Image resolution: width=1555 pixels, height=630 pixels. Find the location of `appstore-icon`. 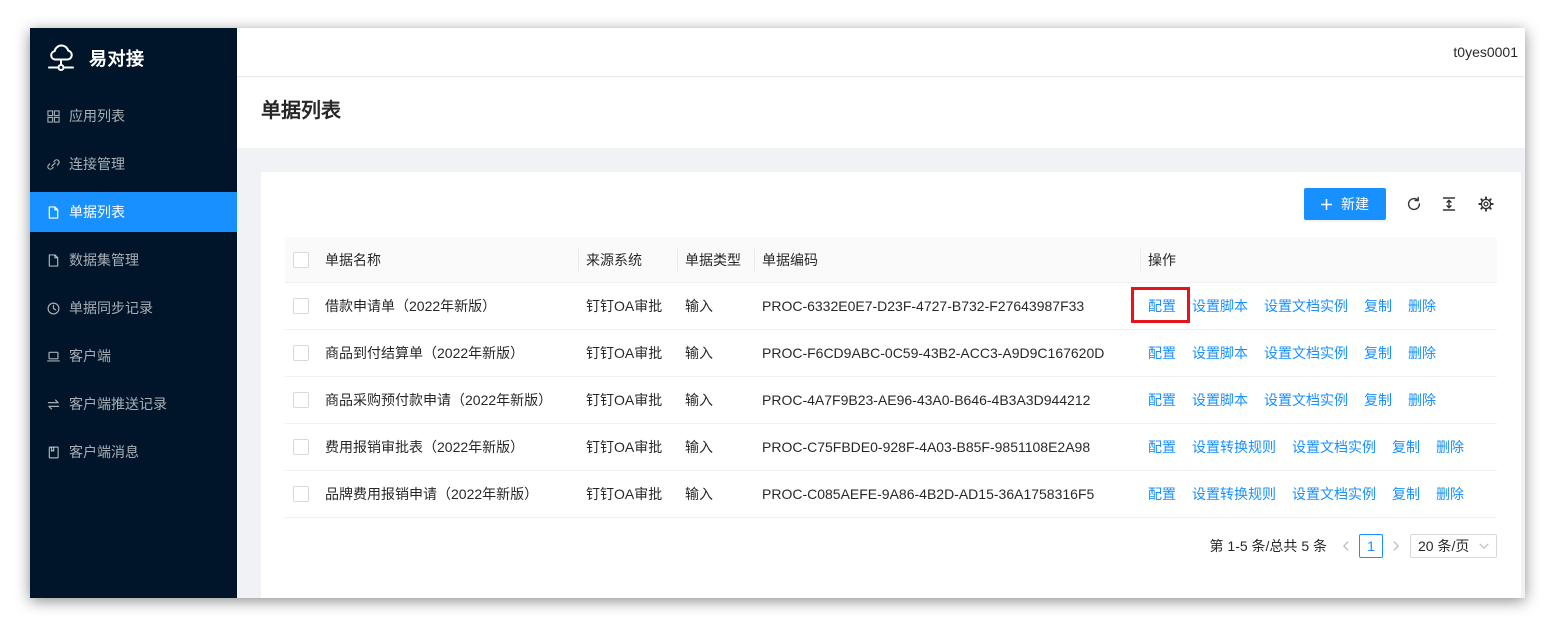

appstore-icon is located at coordinates (53, 116).